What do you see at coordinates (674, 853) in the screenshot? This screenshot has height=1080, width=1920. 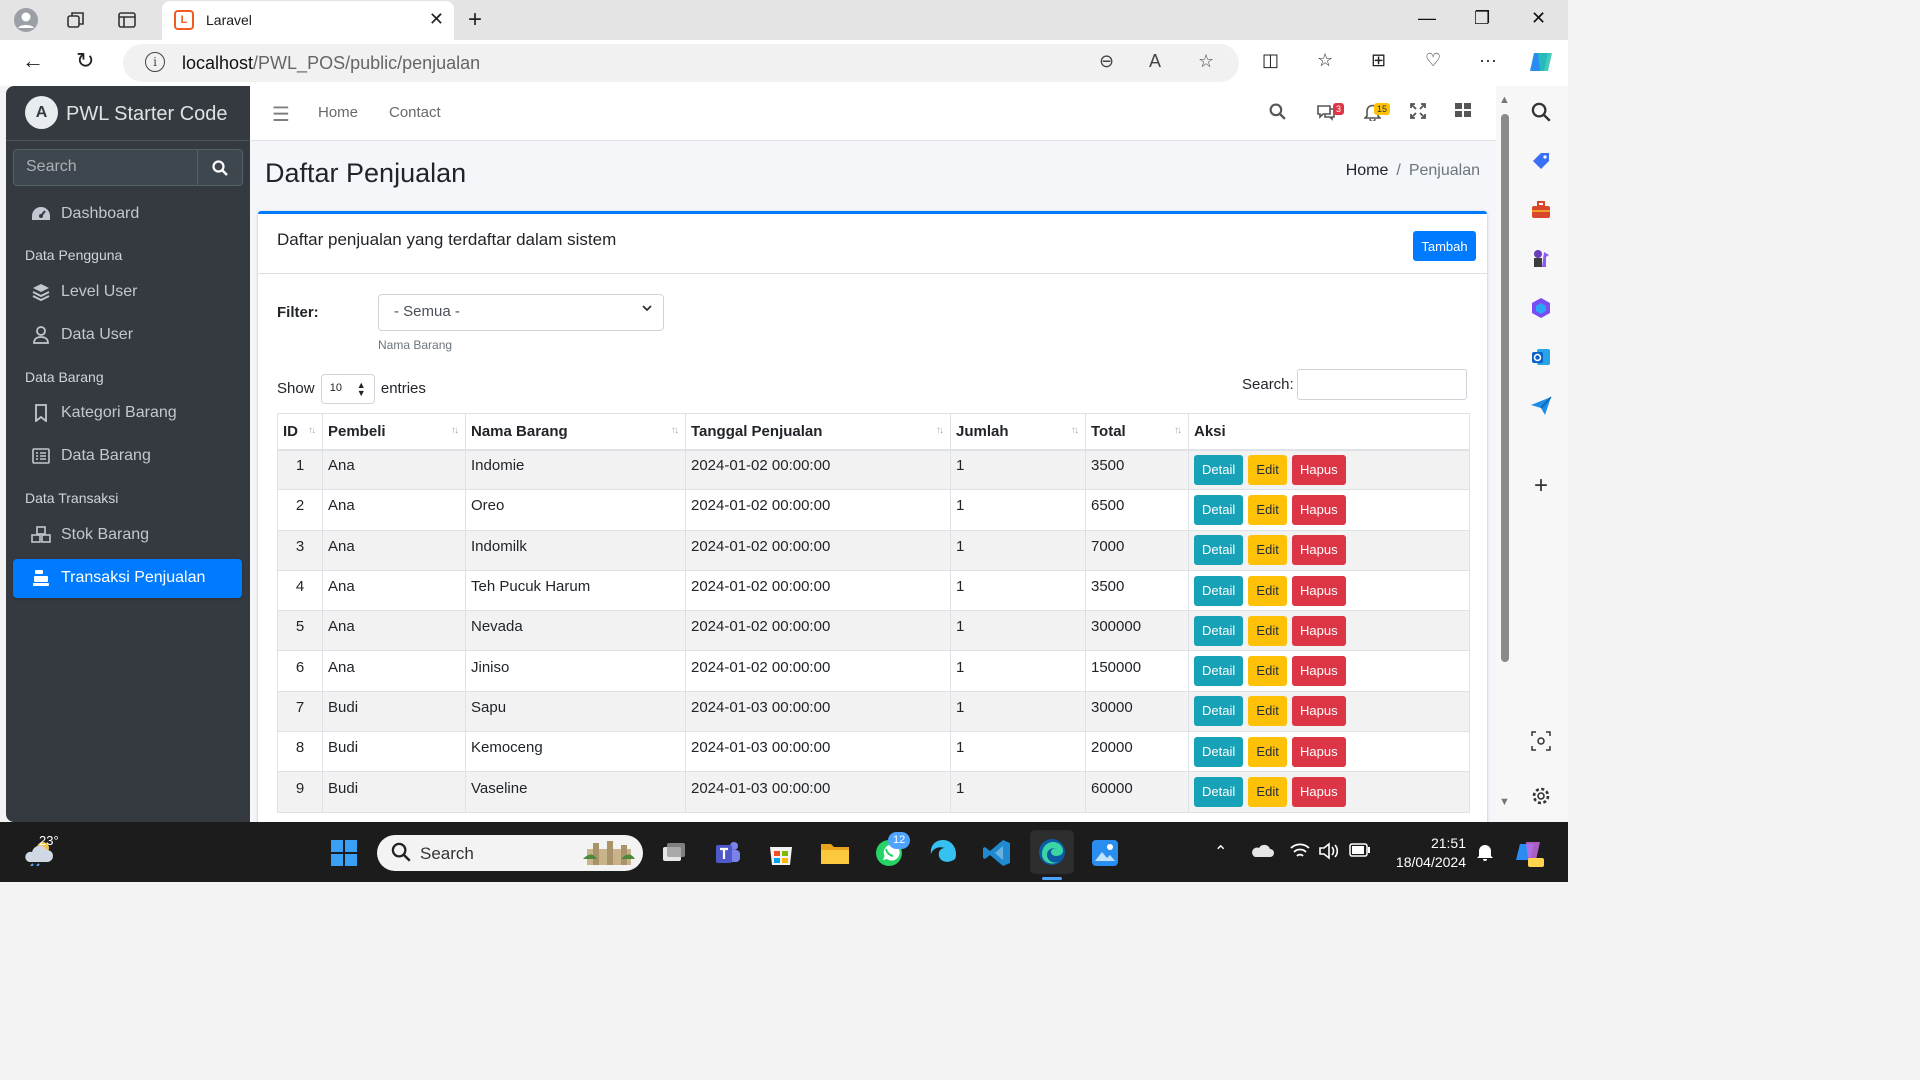 I see `task-view-icon` at bounding box center [674, 853].